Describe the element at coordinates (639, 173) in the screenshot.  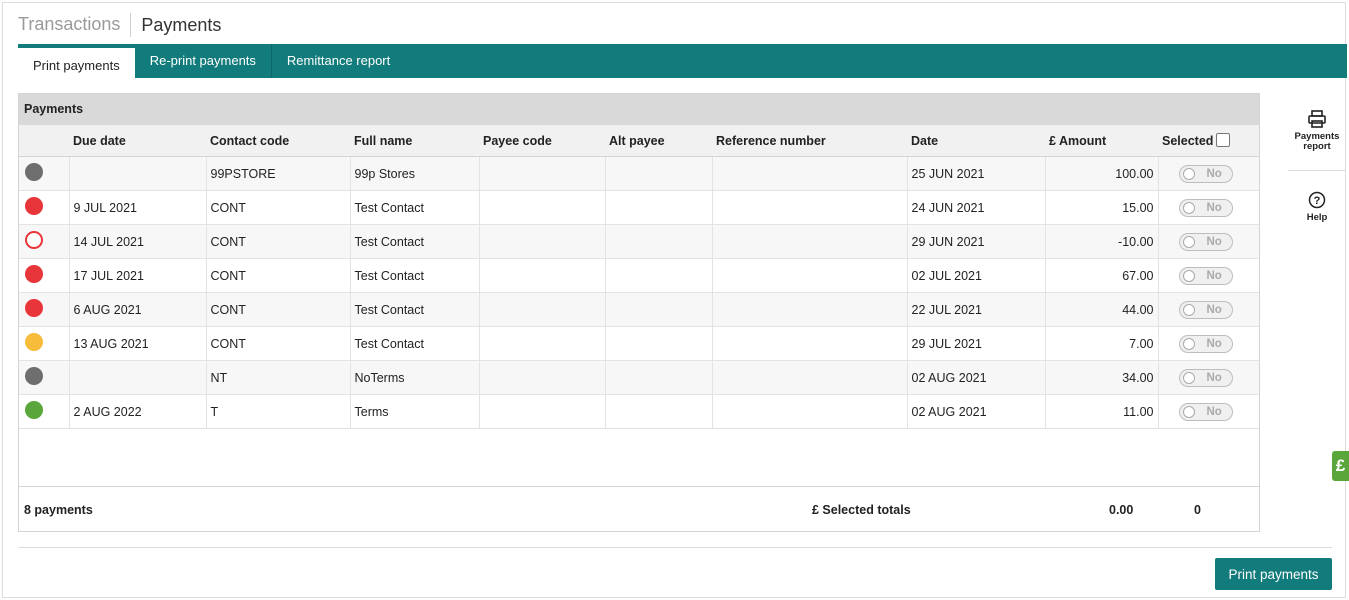
I see `table-row: 99PSTORE 99p Stores 25 JUN 2021 100.00 No` at that location.